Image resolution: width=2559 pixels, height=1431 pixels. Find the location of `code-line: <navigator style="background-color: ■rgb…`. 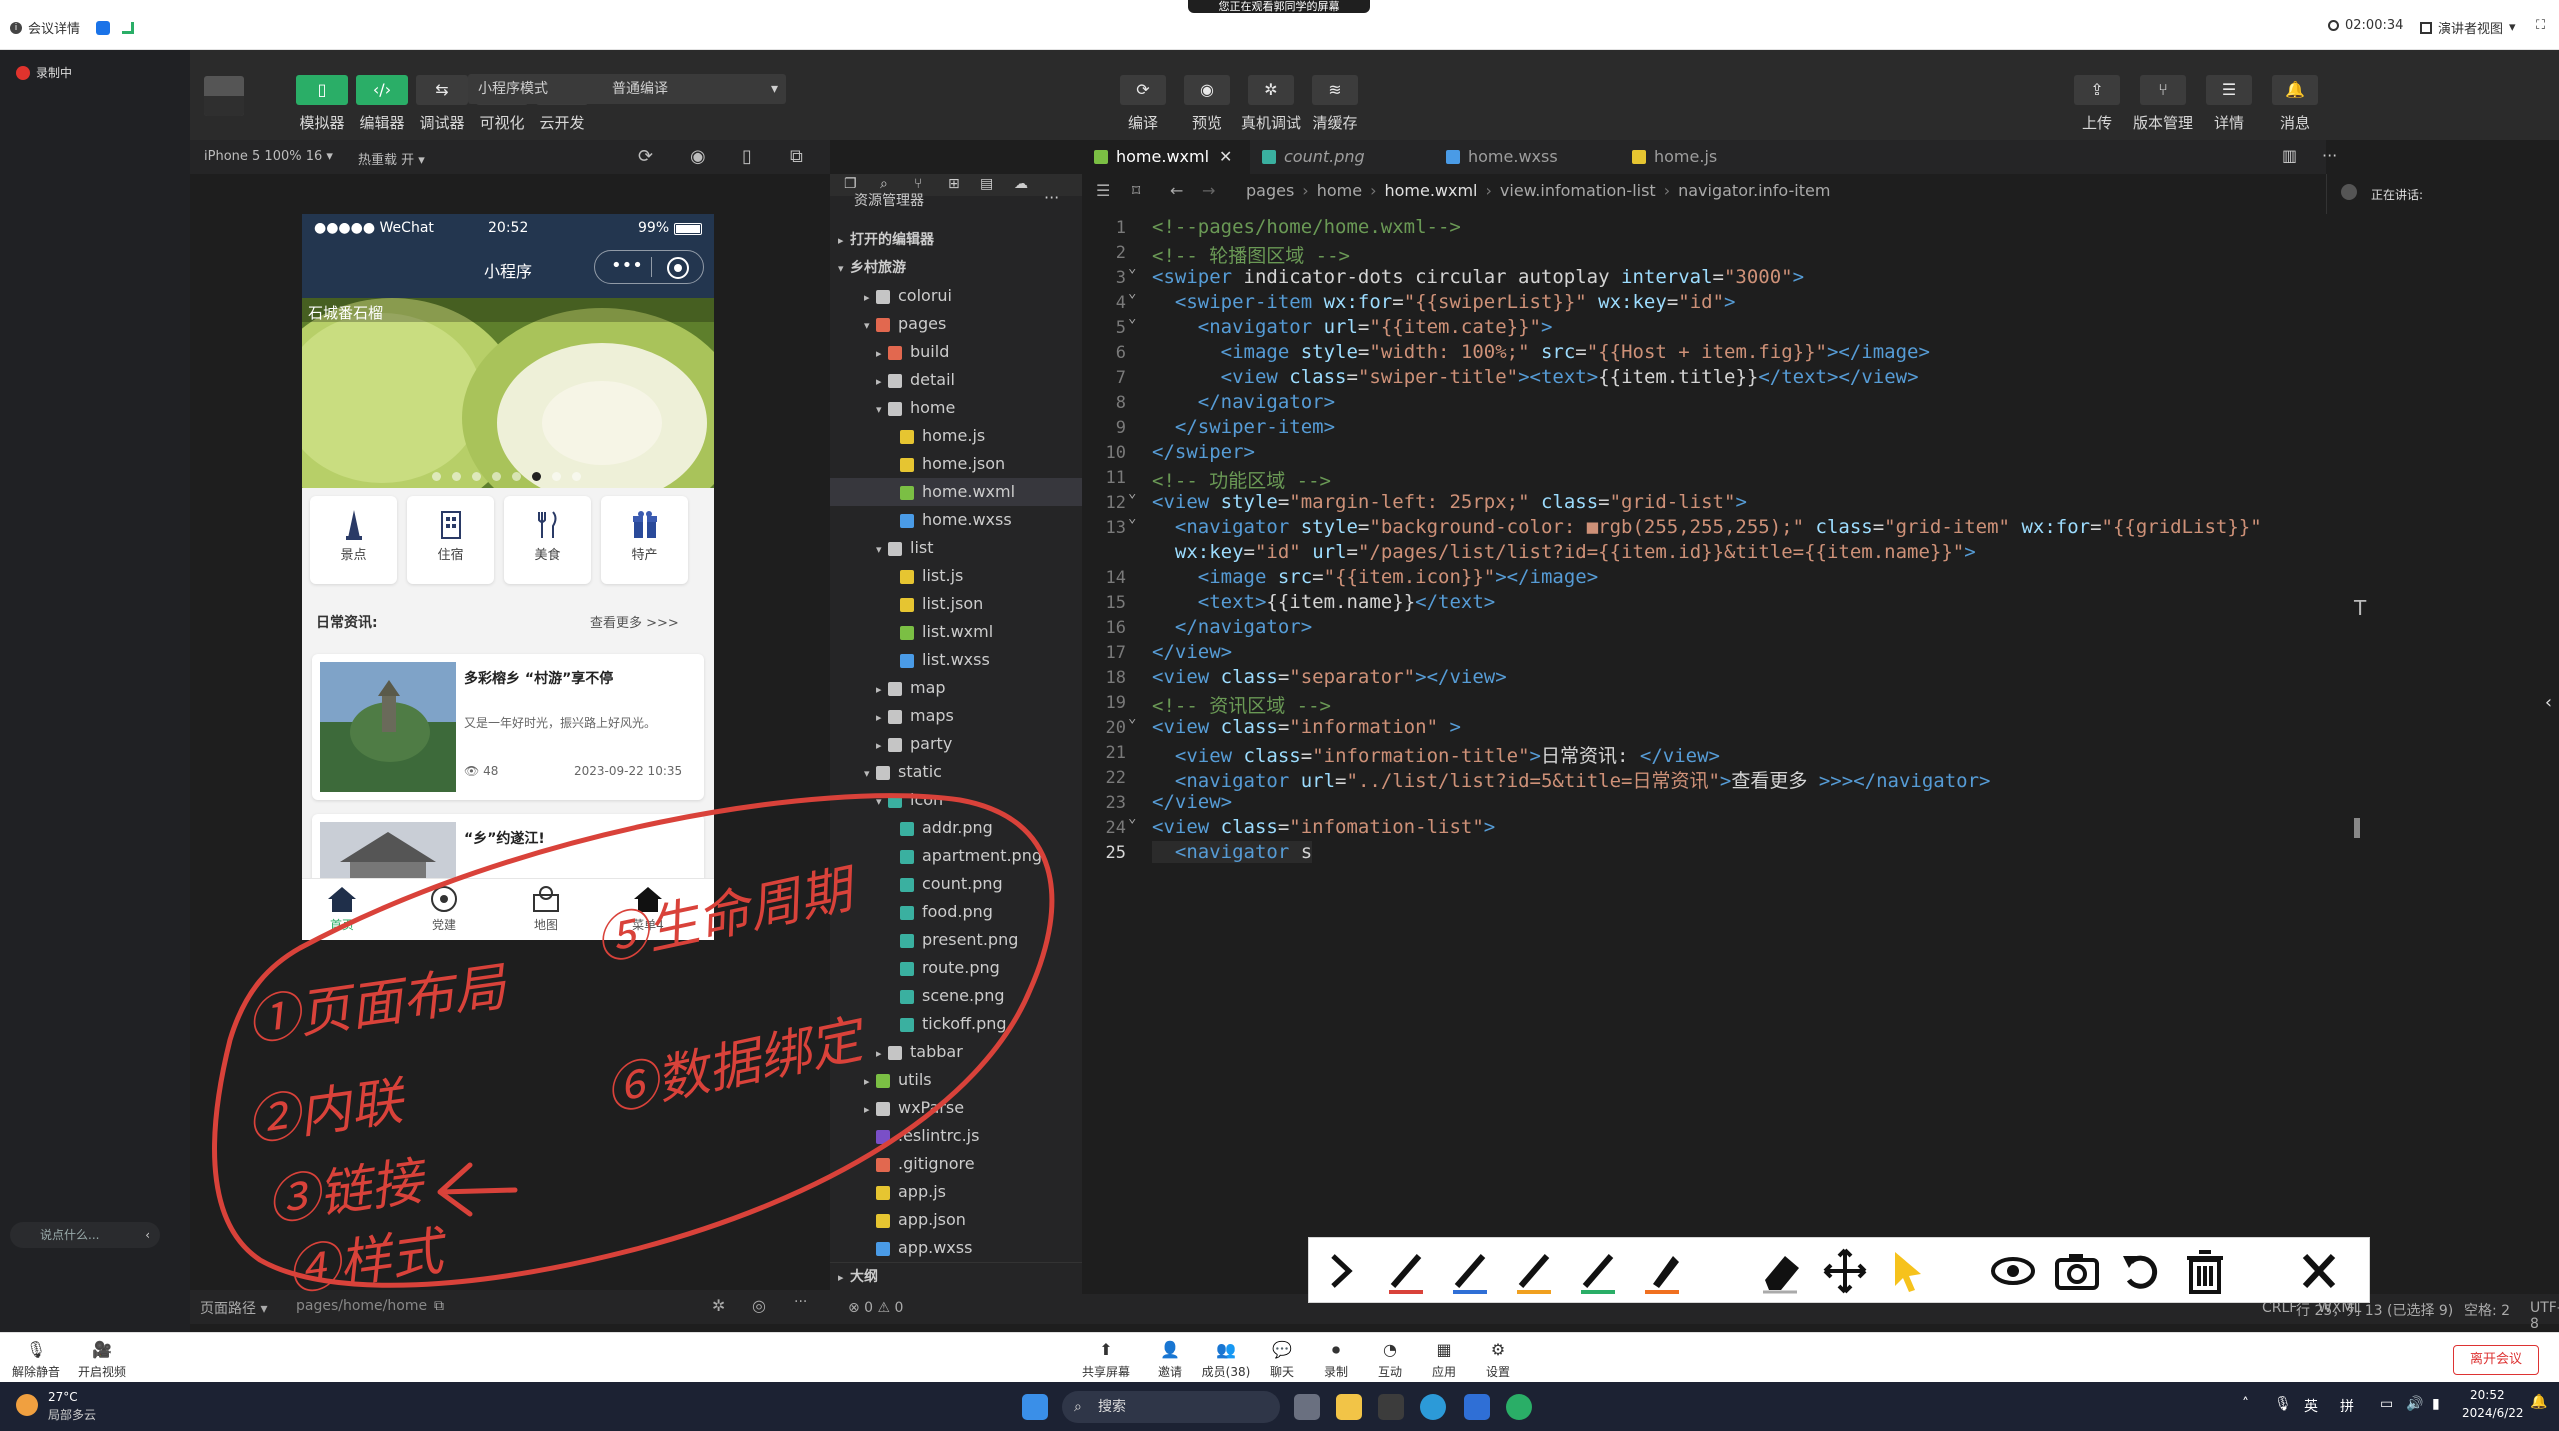

code-line: <navigator style="background-color: ■rgb… is located at coordinates (1707, 527).